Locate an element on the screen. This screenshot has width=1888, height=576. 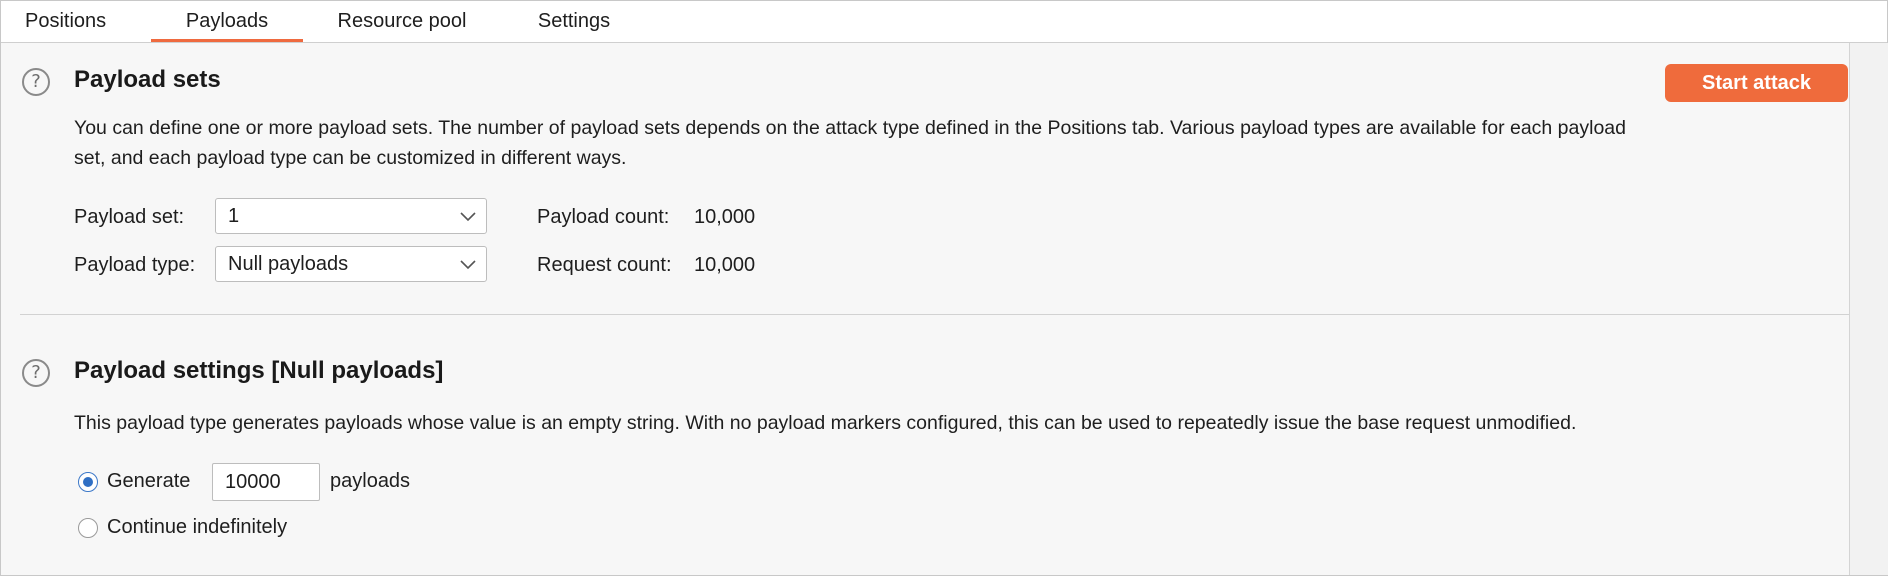
request-count-label: Request count: is located at coordinates (604, 265).